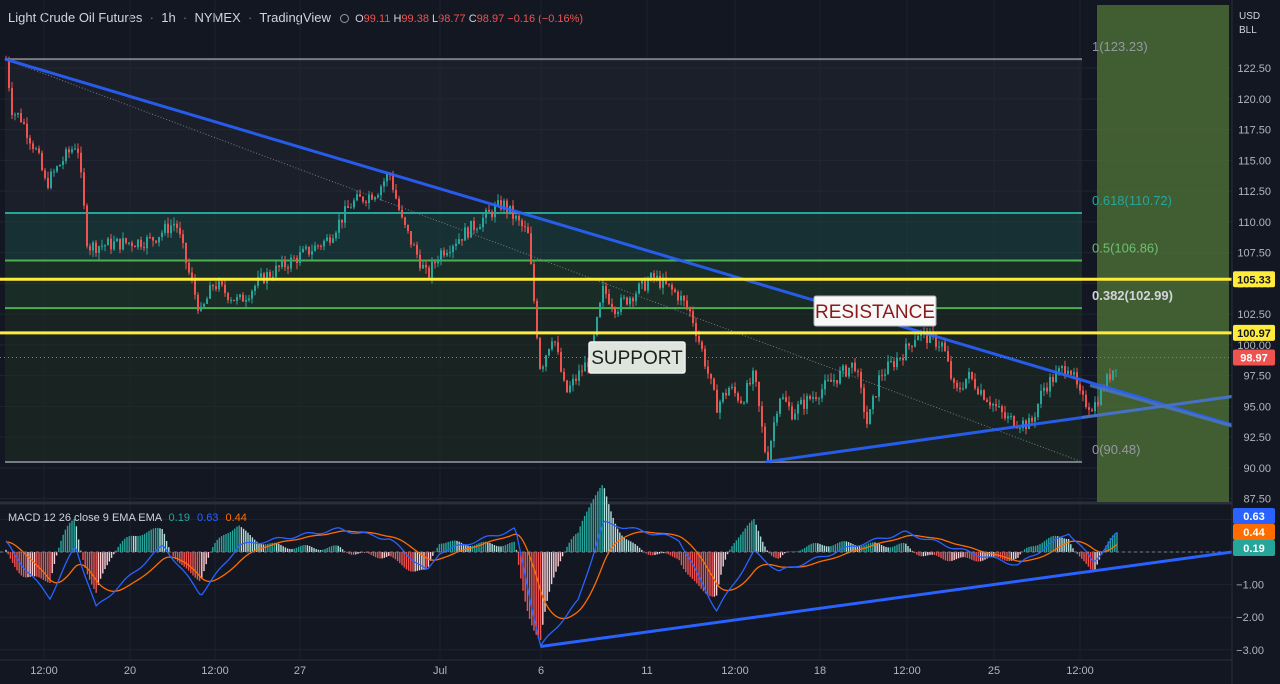 The width and height of the screenshot is (1280, 684). What do you see at coordinates (1254, 131) in the screenshot?
I see `price-tick-label: 117.50` at bounding box center [1254, 131].